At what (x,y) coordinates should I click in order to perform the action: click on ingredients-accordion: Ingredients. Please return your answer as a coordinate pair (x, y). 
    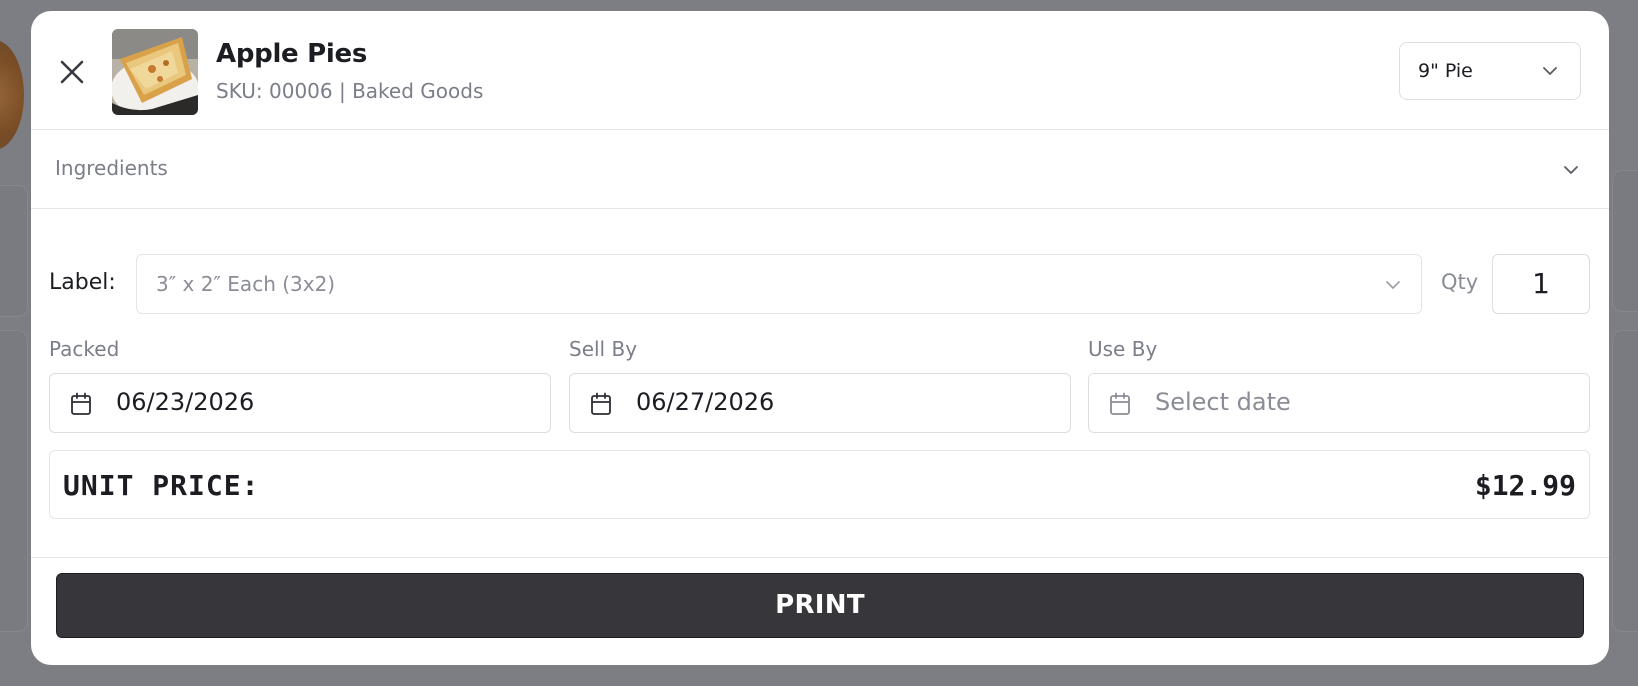
    Looking at the image, I should click on (820, 169).